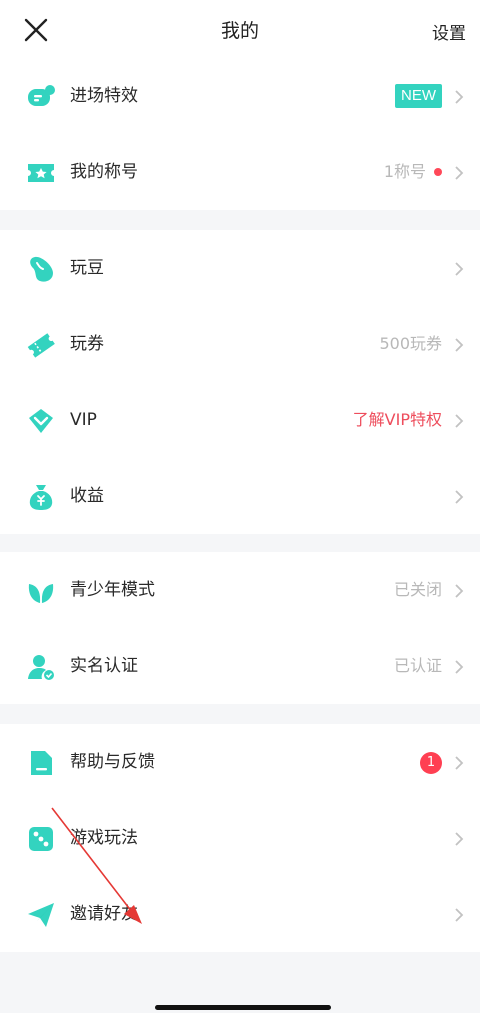 The height and width of the screenshot is (1013, 480). Describe the element at coordinates (41, 915) in the screenshot. I see `paper-plane-icon` at that location.